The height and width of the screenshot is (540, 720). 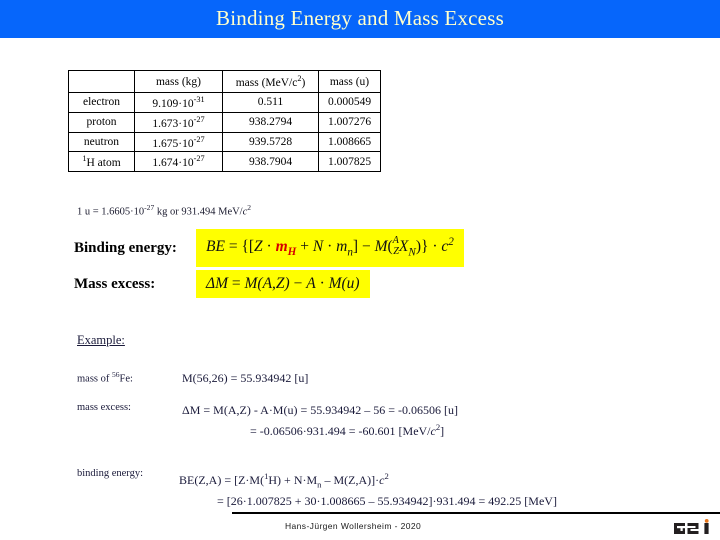 I want to click on formula-m-az: M(A,Z), so click(x=267, y=283).